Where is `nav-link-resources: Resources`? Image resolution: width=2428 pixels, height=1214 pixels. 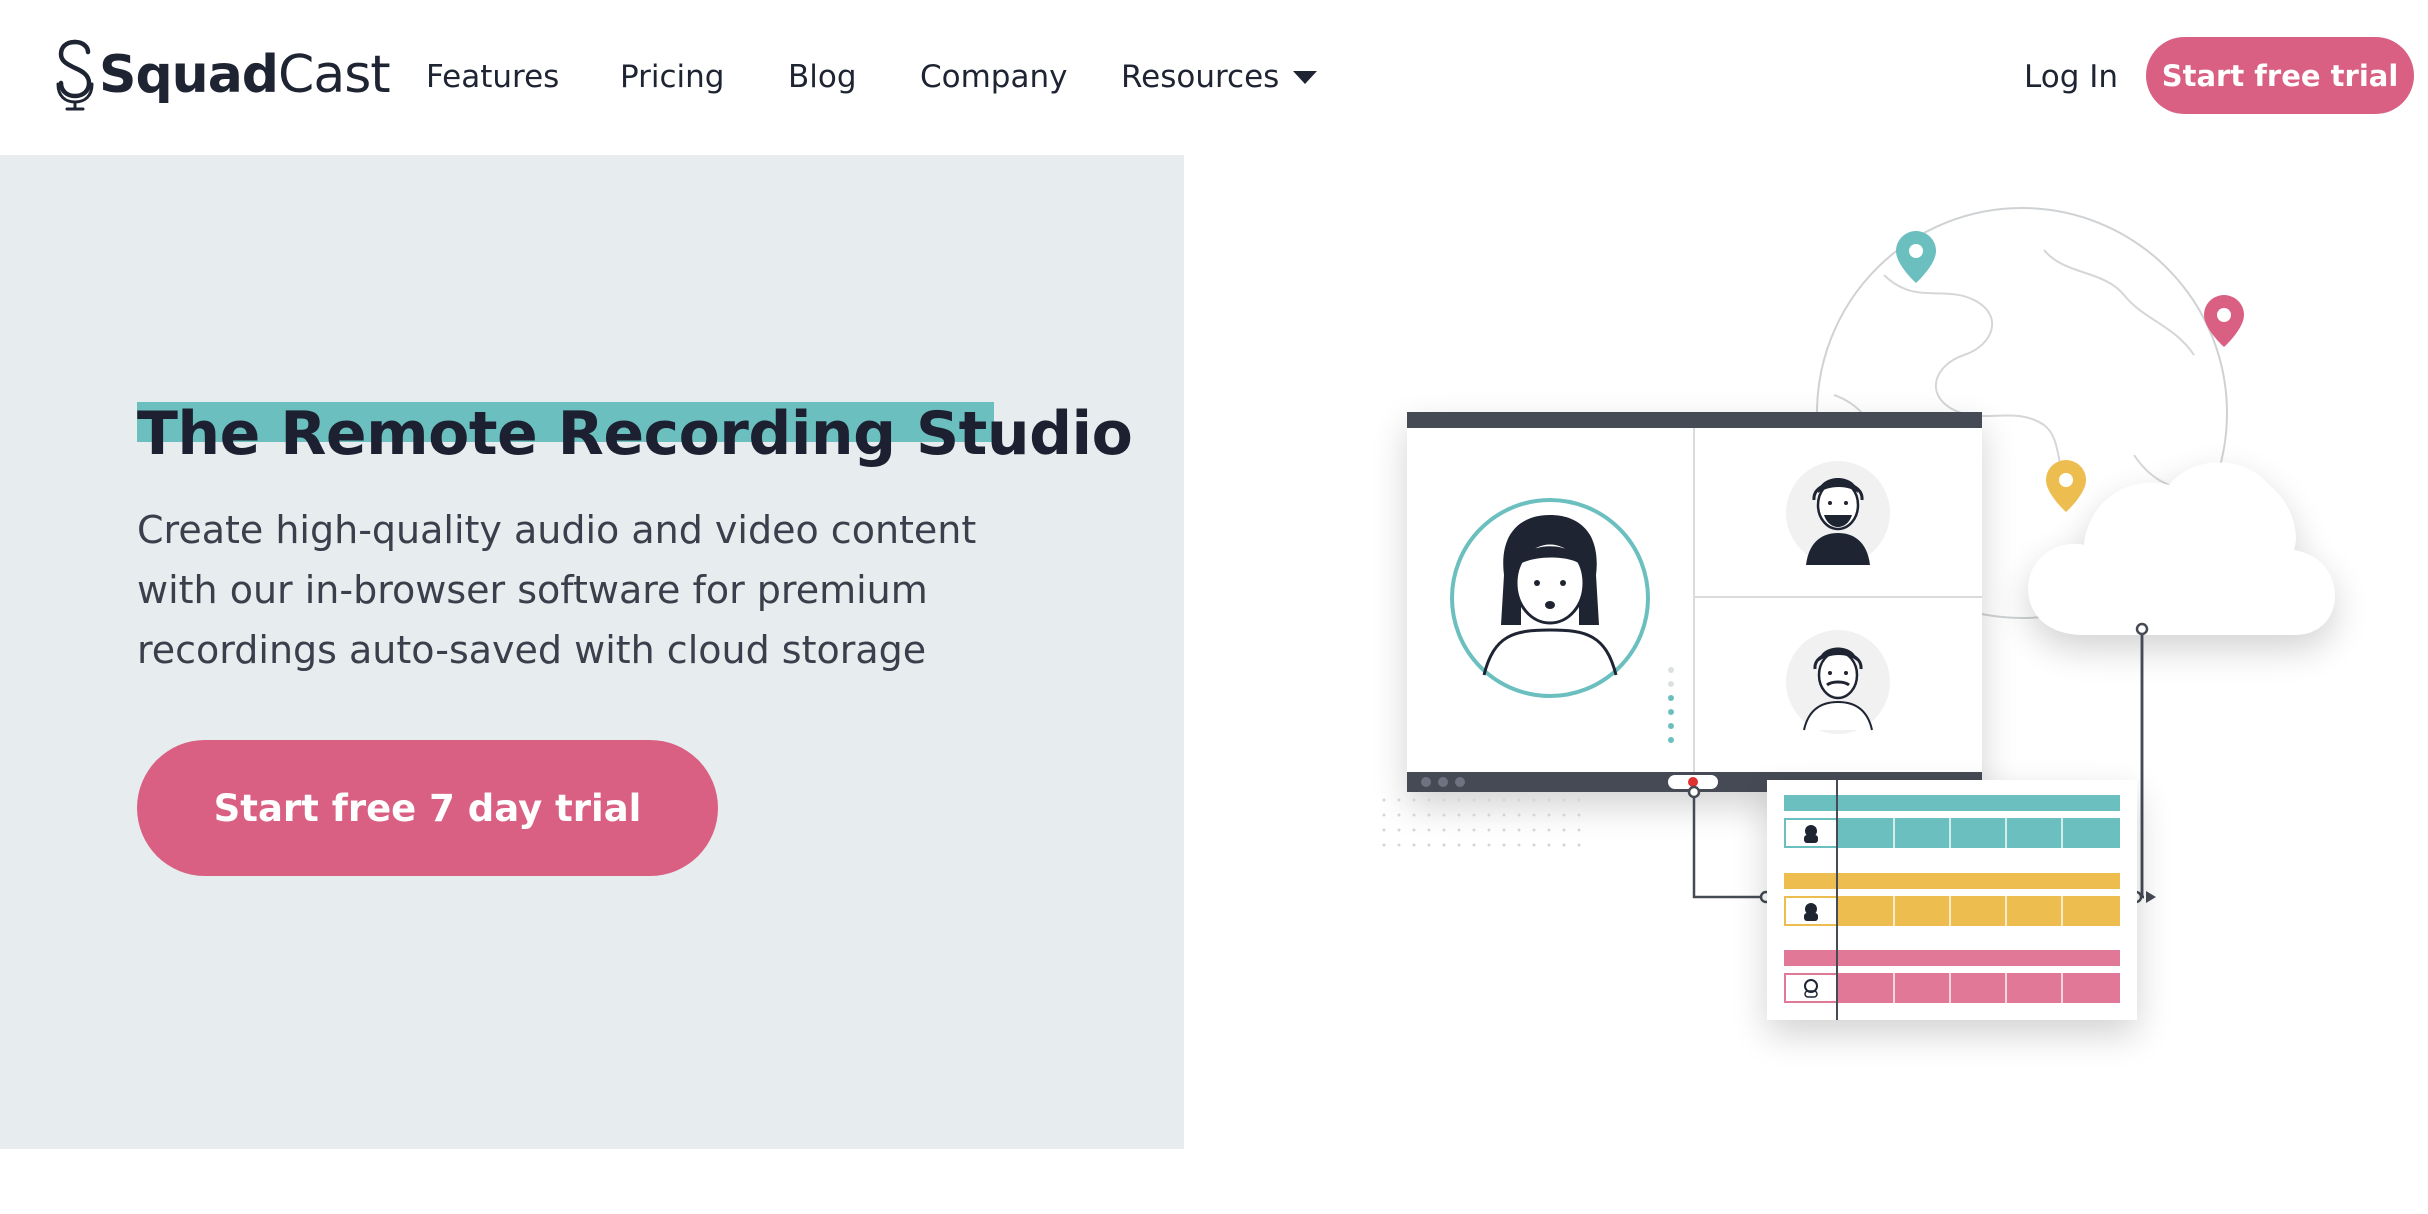 nav-link-resources: Resources is located at coordinates (1219, 77).